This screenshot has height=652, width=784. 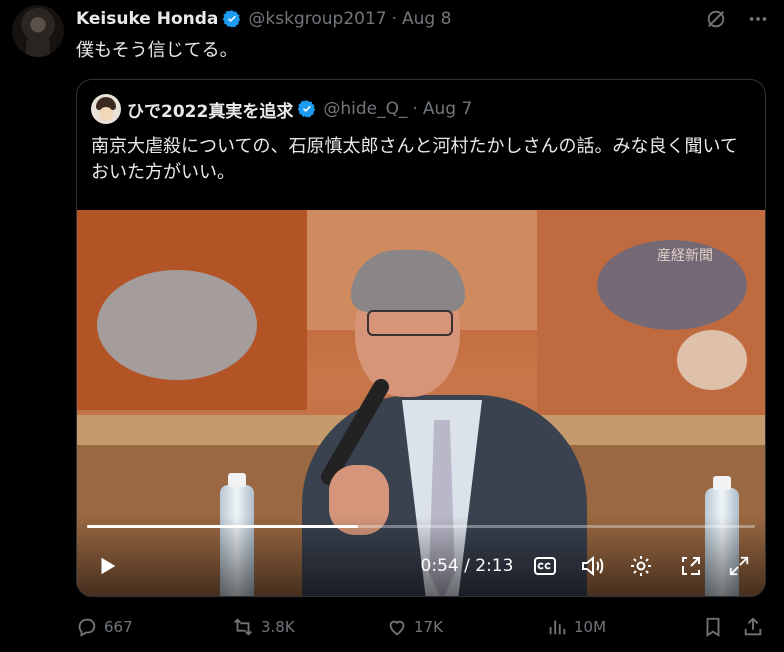 I want to click on quoted-header: ひで2022真実を追求 @hide_Q_ · Aug 7, so click(x=281, y=109).